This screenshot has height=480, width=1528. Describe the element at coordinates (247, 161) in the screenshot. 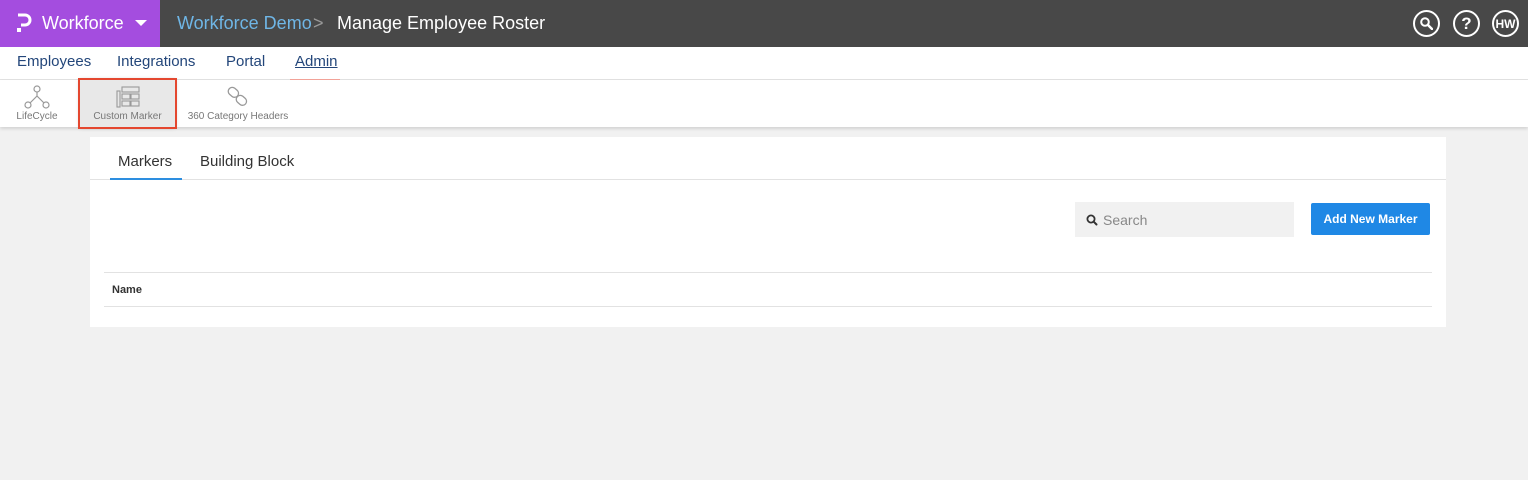

I see `tab-building-block: Building Block` at that location.